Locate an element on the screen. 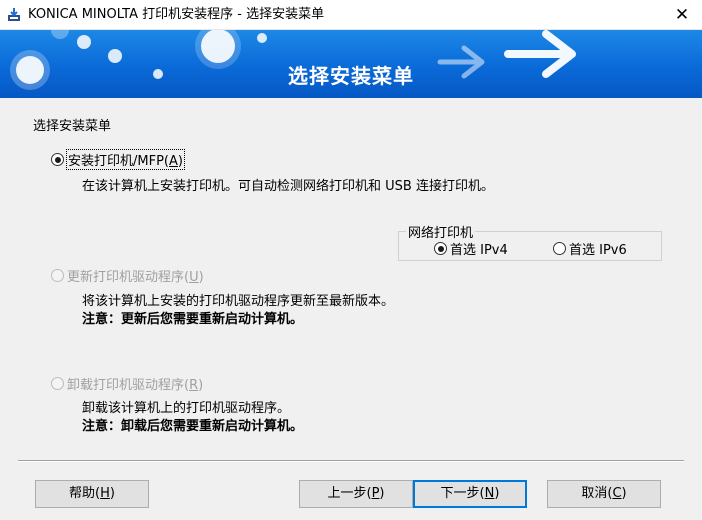  radio-uninstall-driver: 卸载打印机驱动程序(R) is located at coordinates (127, 383).